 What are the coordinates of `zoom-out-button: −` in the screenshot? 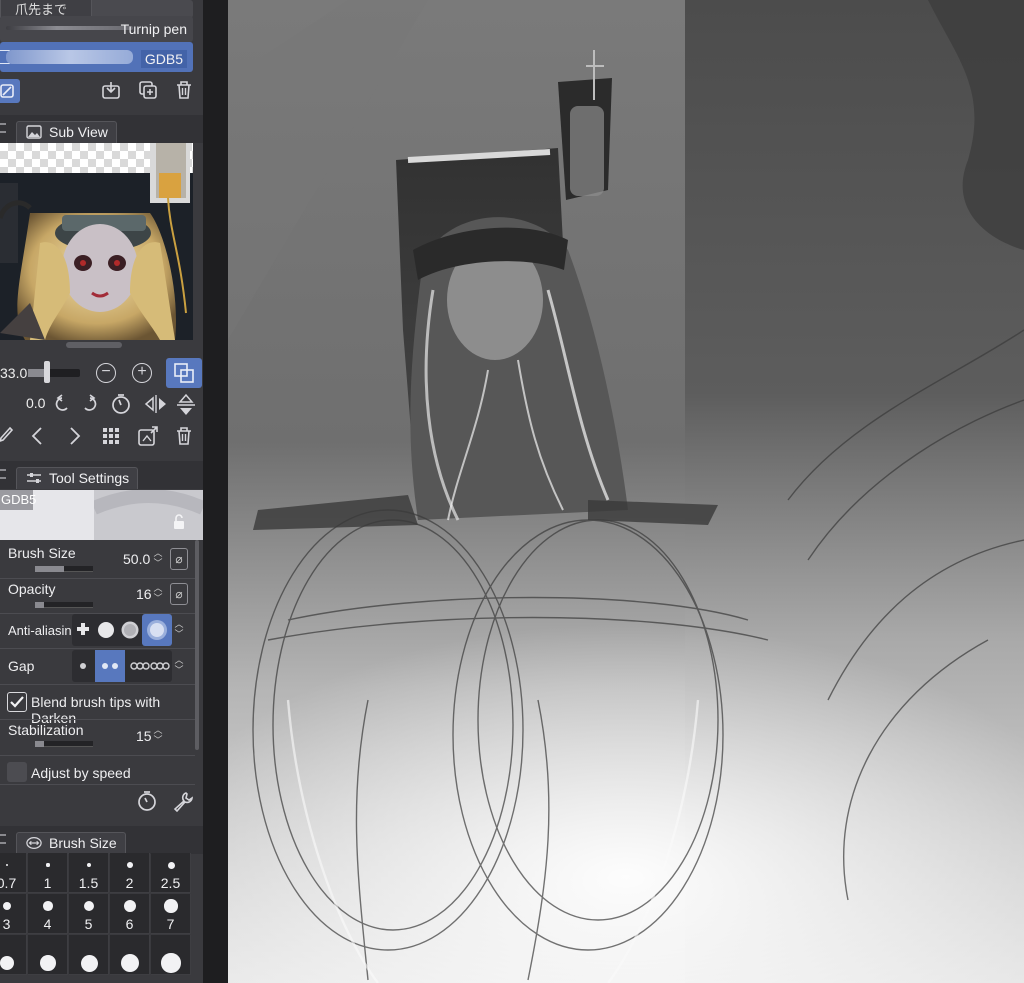 It's located at (106, 373).